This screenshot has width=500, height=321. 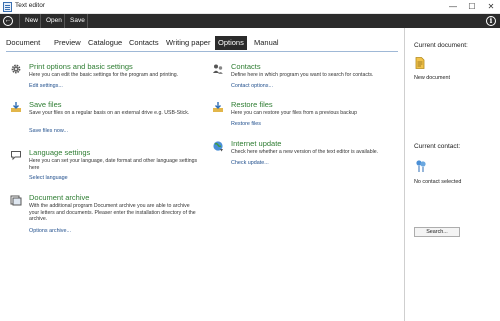 What do you see at coordinates (218, 146) in the screenshot?
I see `globe-update-icon` at bounding box center [218, 146].